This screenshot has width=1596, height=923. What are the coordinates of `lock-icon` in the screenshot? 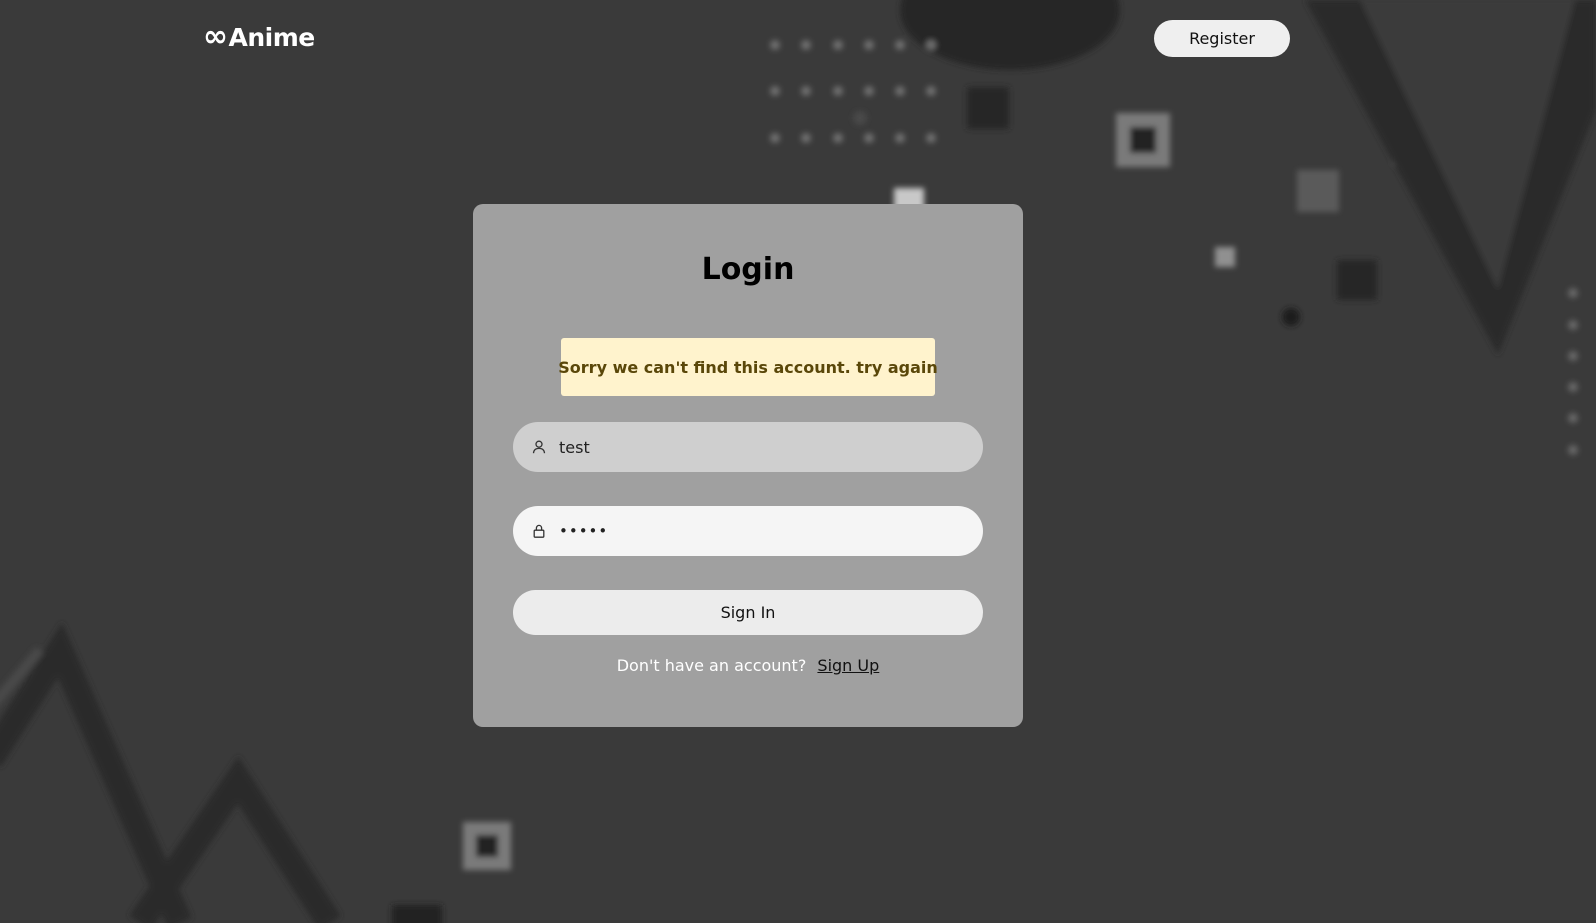 It's located at (539, 531).